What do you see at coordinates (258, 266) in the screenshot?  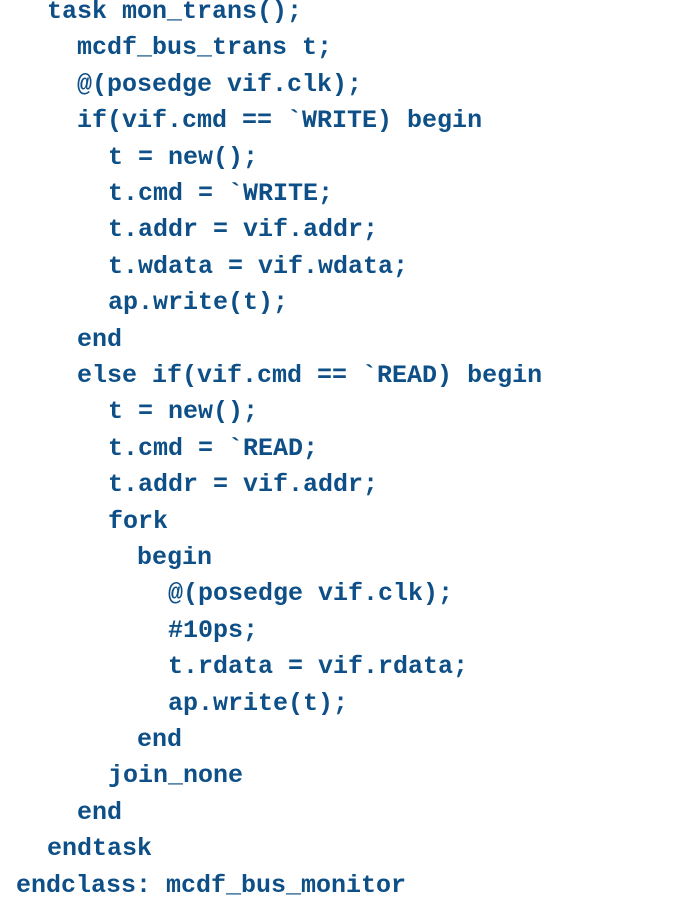 I see `code-line: t.wdata = vif.wdata;` at bounding box center [258, 266].